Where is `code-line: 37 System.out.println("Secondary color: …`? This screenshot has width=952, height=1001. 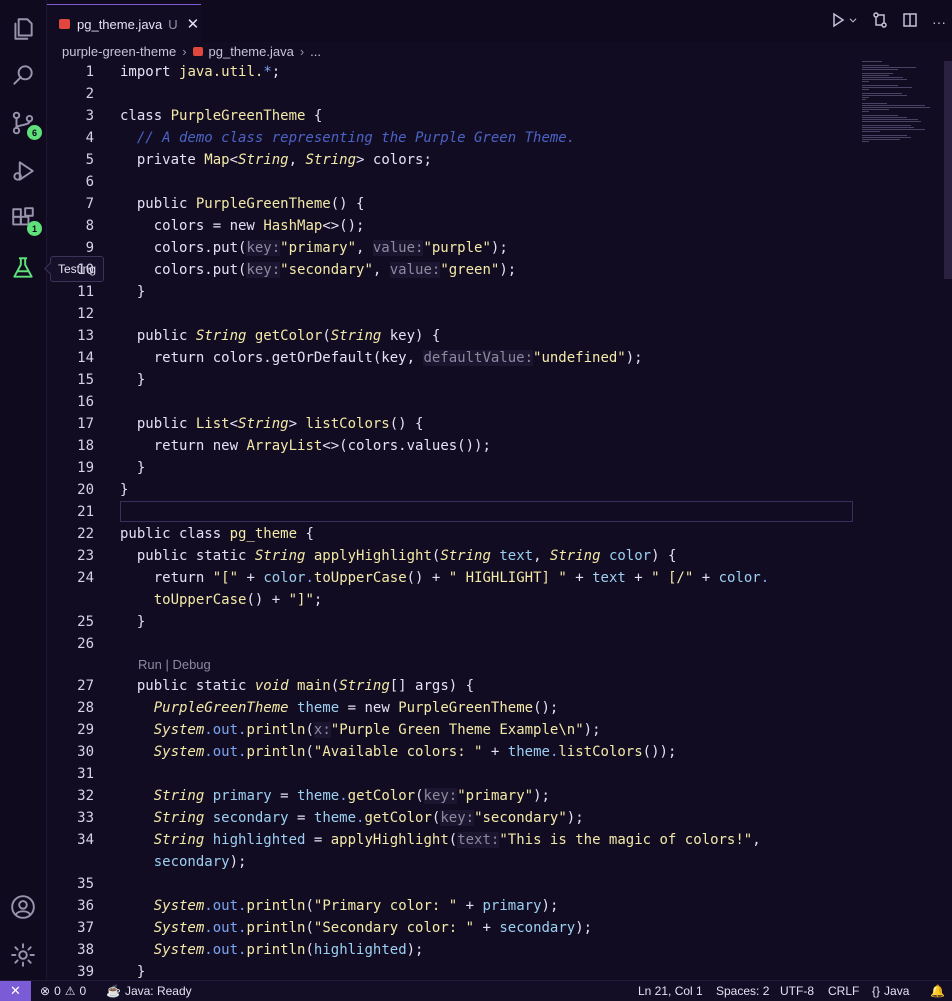 code-line: 37 System.out.println("Secondary color: … is located at coordinates (447, 928).